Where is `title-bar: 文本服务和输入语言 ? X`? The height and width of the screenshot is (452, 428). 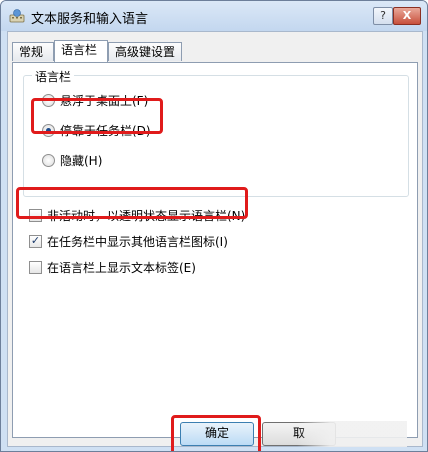
title-bar: 文本服务和输入语言 ? X is located at coordinates (214, 16).